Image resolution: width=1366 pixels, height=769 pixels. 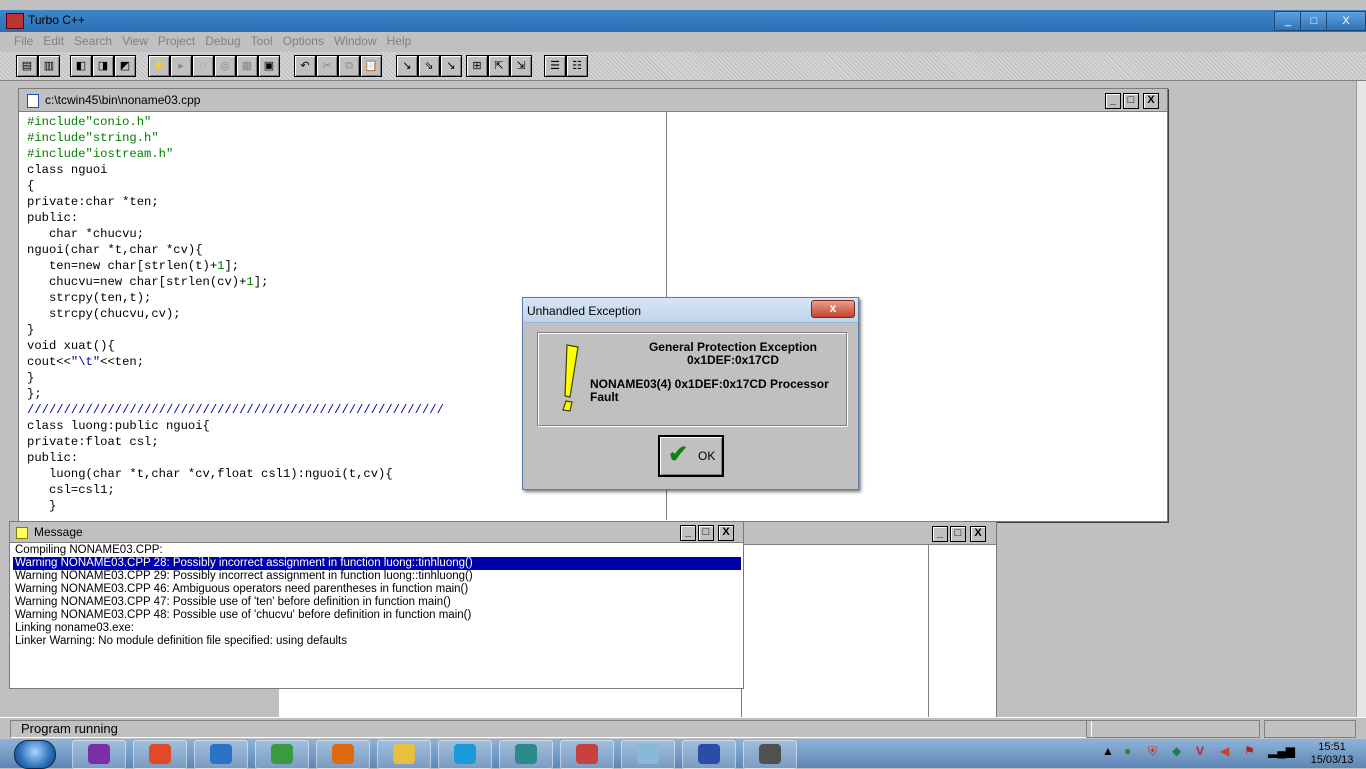 I want to click on secondary-maximize-button: □, so click(x=958, y=534).